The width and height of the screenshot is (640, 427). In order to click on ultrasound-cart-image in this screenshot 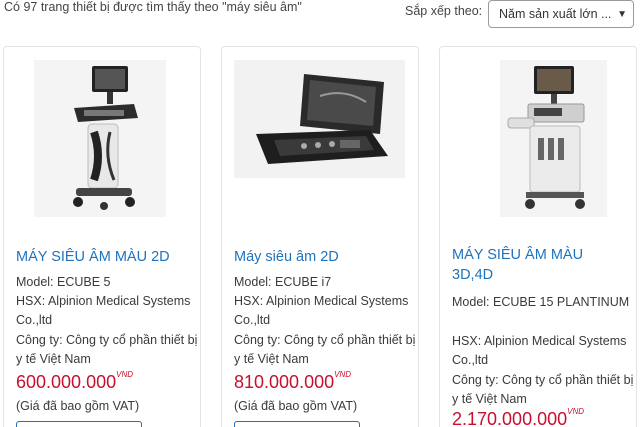, I will do `click(100, 138)`.